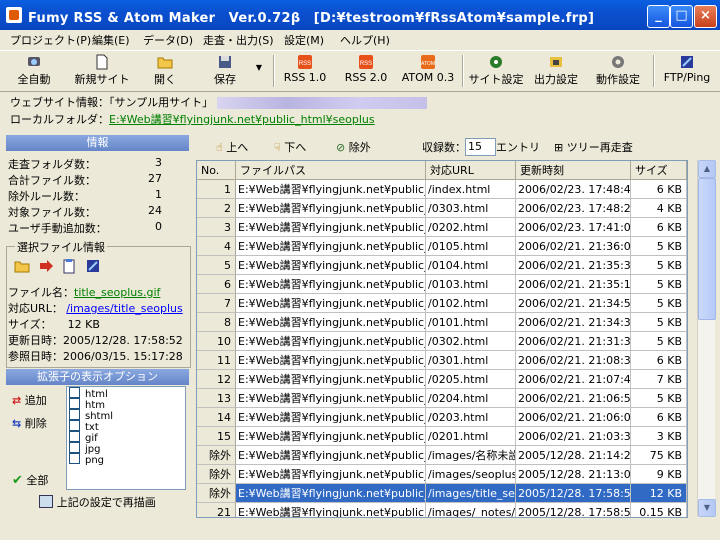 This screenshot has height=540, width=720. Describe the element at coordinates (54, 324) in the screenshot. I see `file-size-row: サイズ： 12 KB` at that location.